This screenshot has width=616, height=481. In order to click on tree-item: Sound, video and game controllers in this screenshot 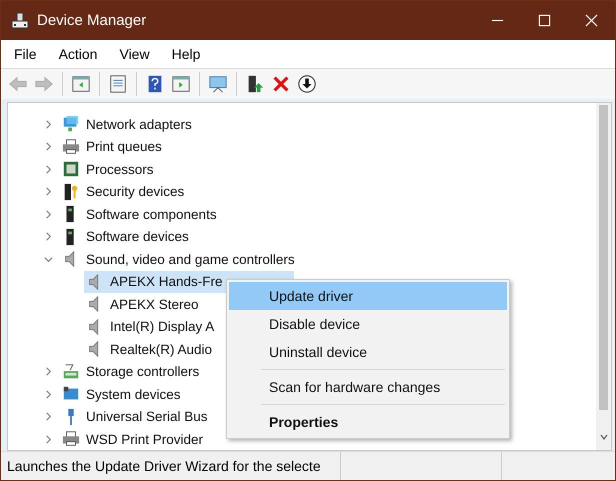, I will do `click(190, 259)`.